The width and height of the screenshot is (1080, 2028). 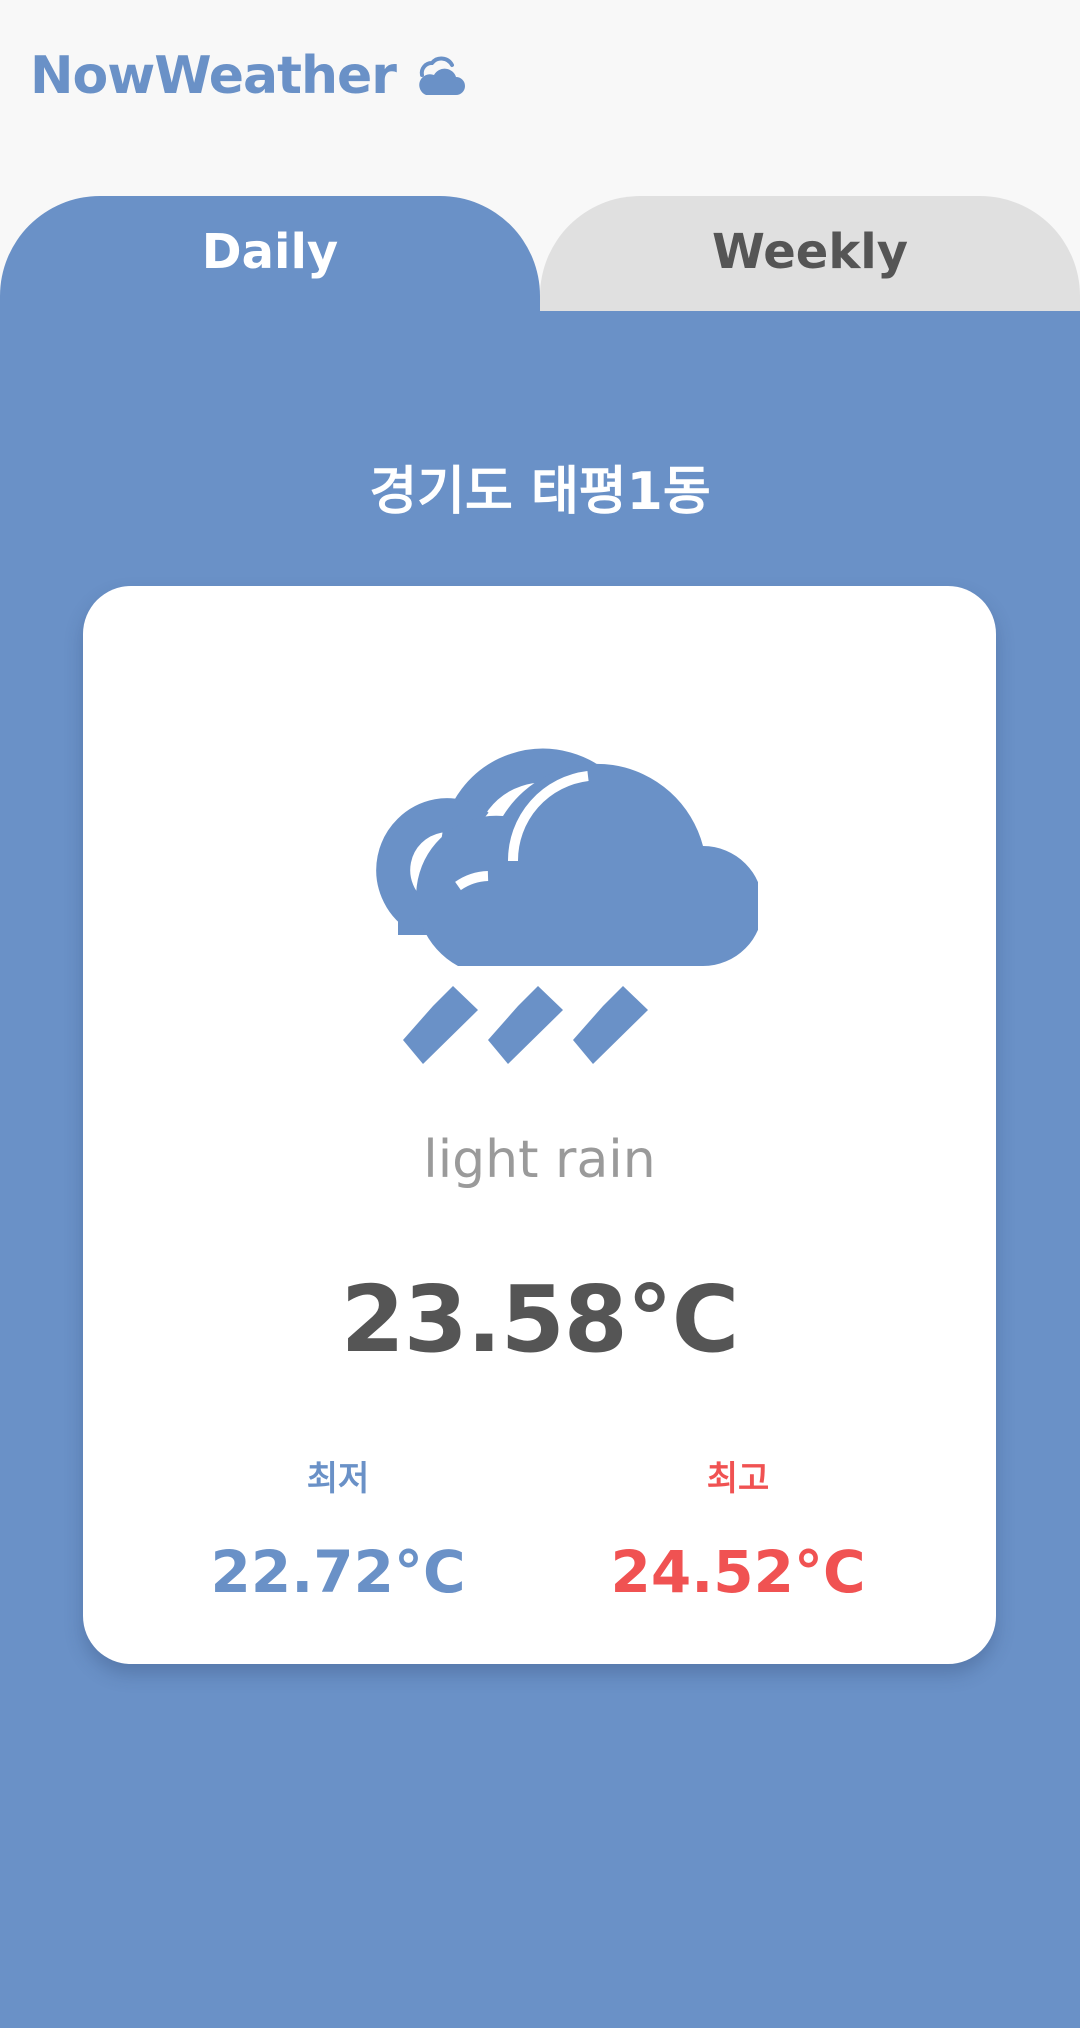 What do you see at coordinates (539, 1160) in the screenshot?
I see `weather-condition: light rain` at bounding box center [539, 1160].